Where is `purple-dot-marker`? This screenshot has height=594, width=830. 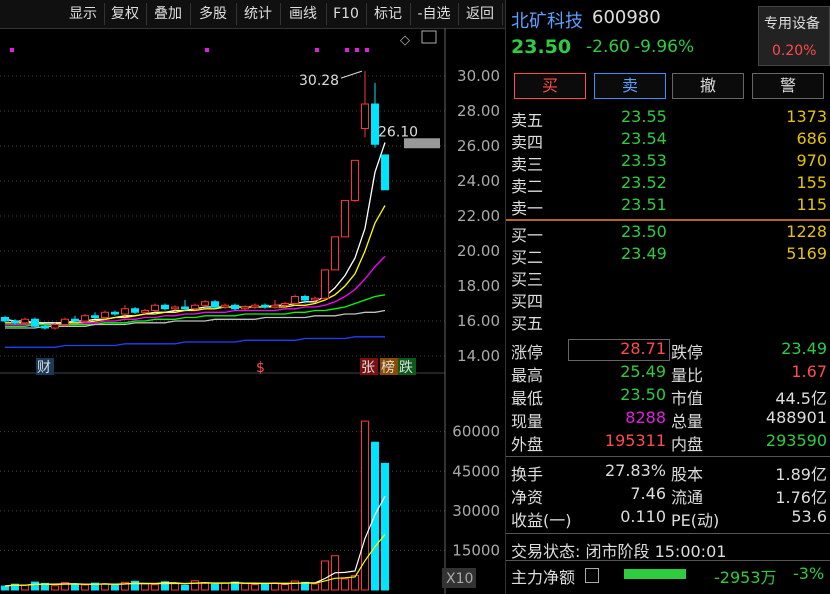
purple-dot-marker is located at coordinates (347, 50).